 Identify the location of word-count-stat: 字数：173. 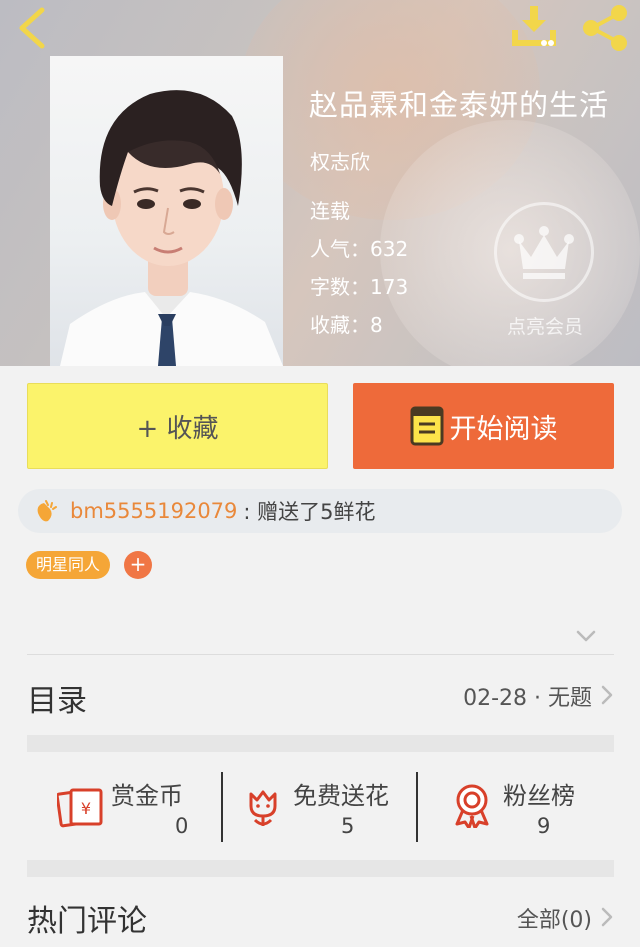
(359, 285).